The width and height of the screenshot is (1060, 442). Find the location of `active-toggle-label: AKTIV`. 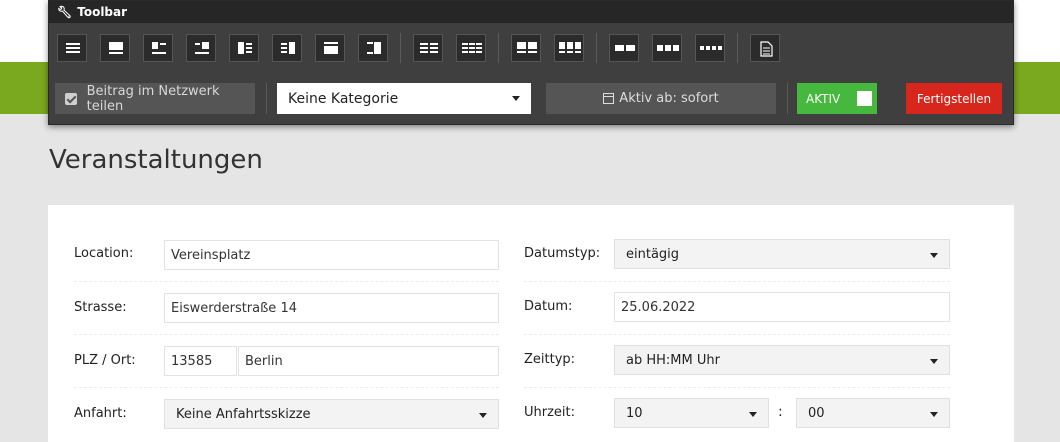

active-toggle-label: AKTIV is located at coordinates (823, 98).